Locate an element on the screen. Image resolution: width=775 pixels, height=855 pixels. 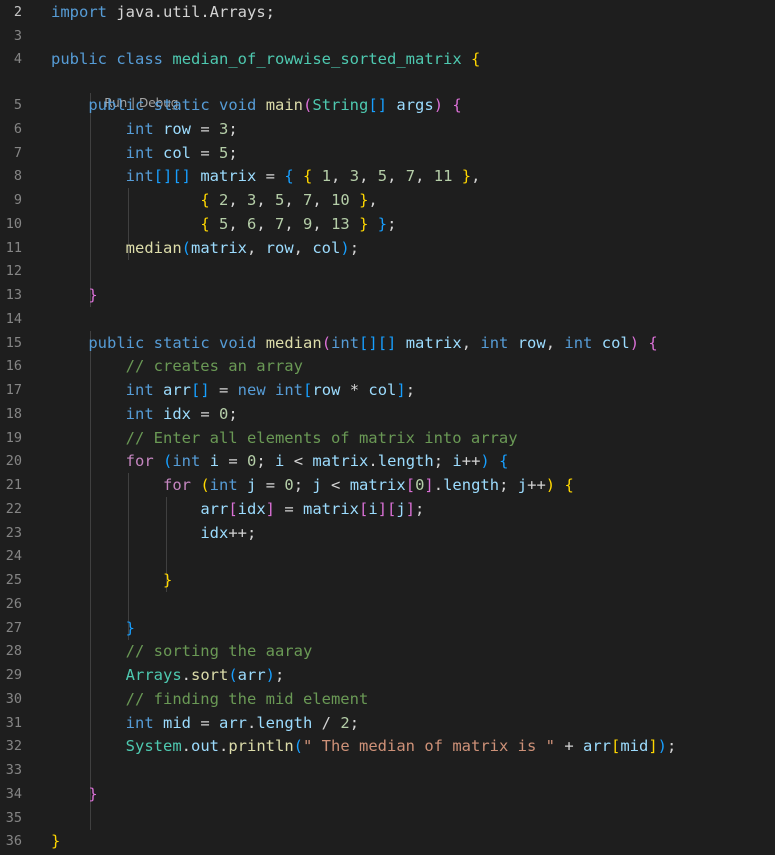
line-number: 14 is located at coordinates (13, 318).